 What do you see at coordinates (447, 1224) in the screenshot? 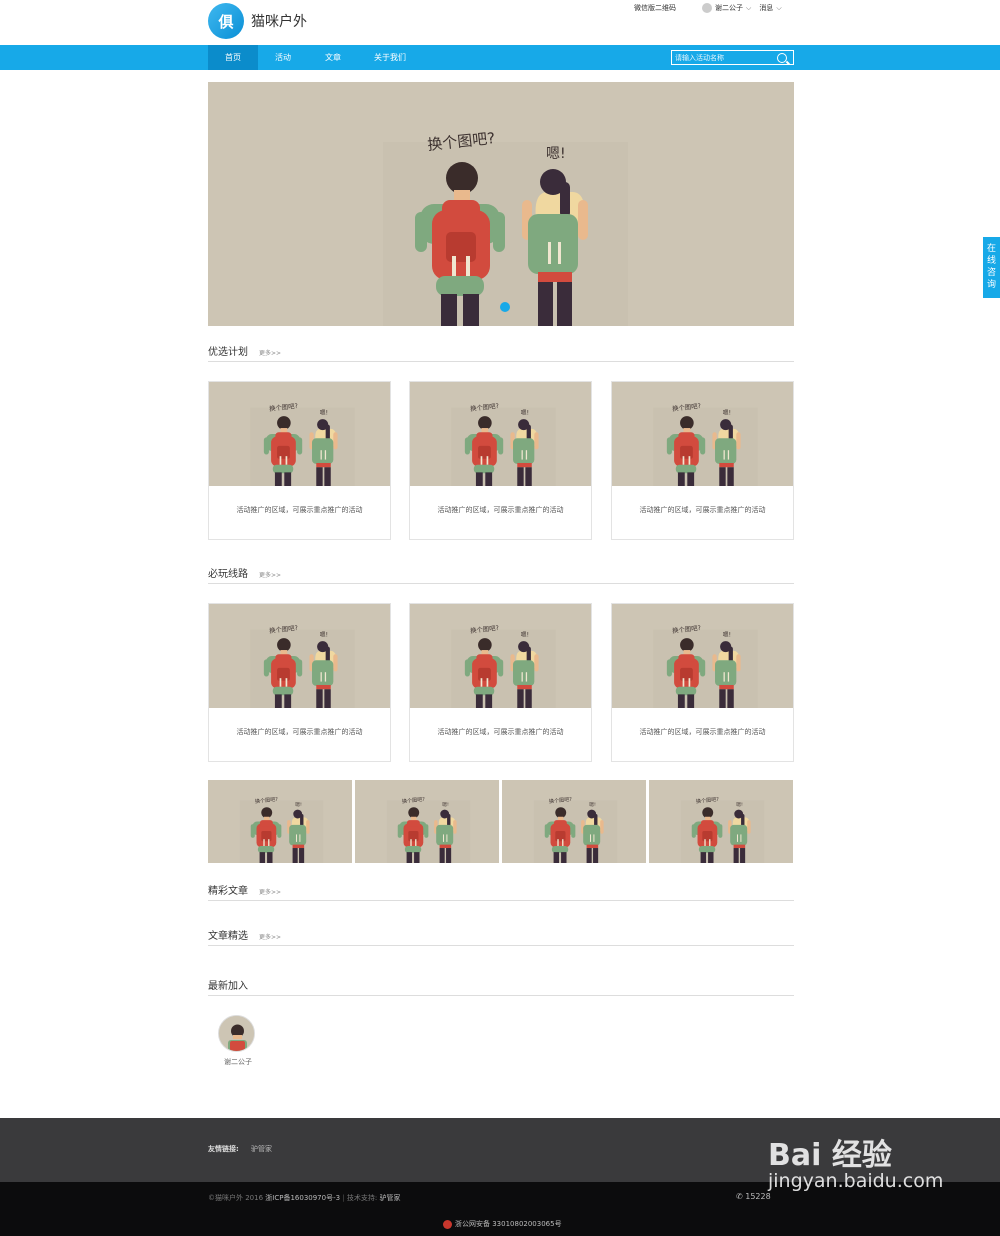
I see `police-emblem-icon` at bounding box center [447, 1224].